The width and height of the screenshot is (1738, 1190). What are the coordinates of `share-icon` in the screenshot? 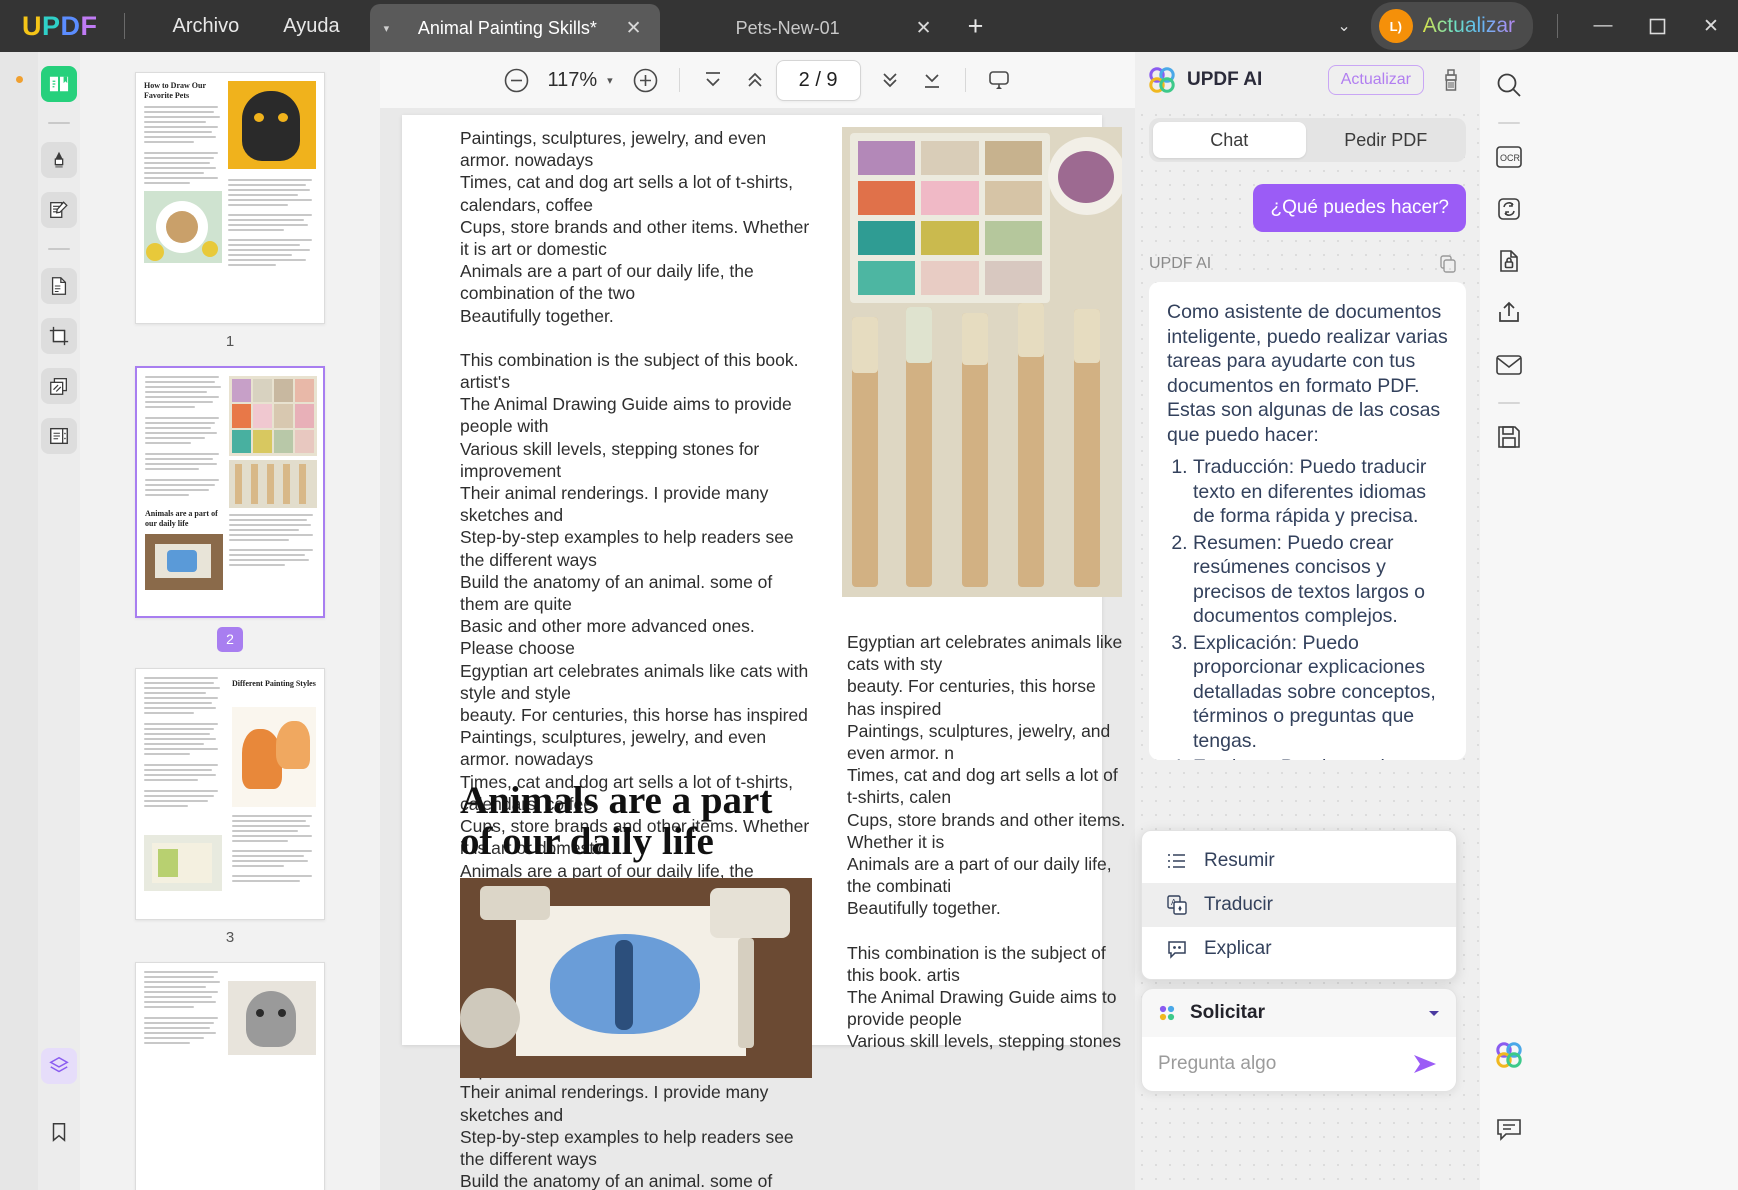 It's located at (1509, 313).